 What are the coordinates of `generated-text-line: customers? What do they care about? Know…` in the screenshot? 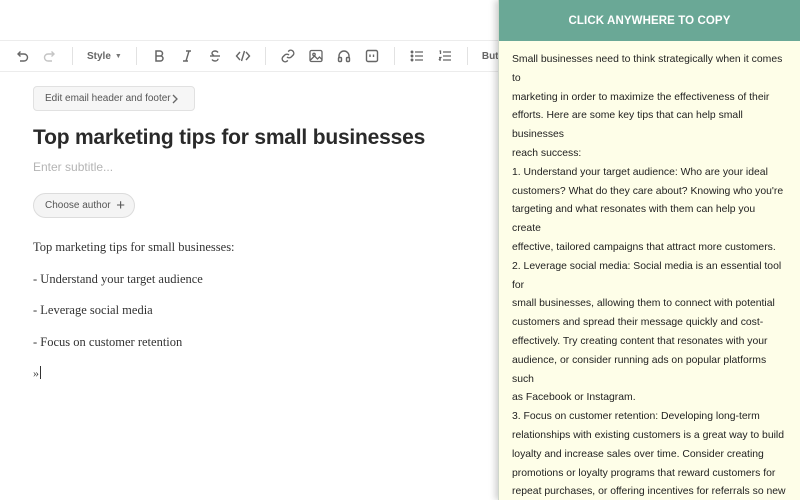 It's located at (648, 191).